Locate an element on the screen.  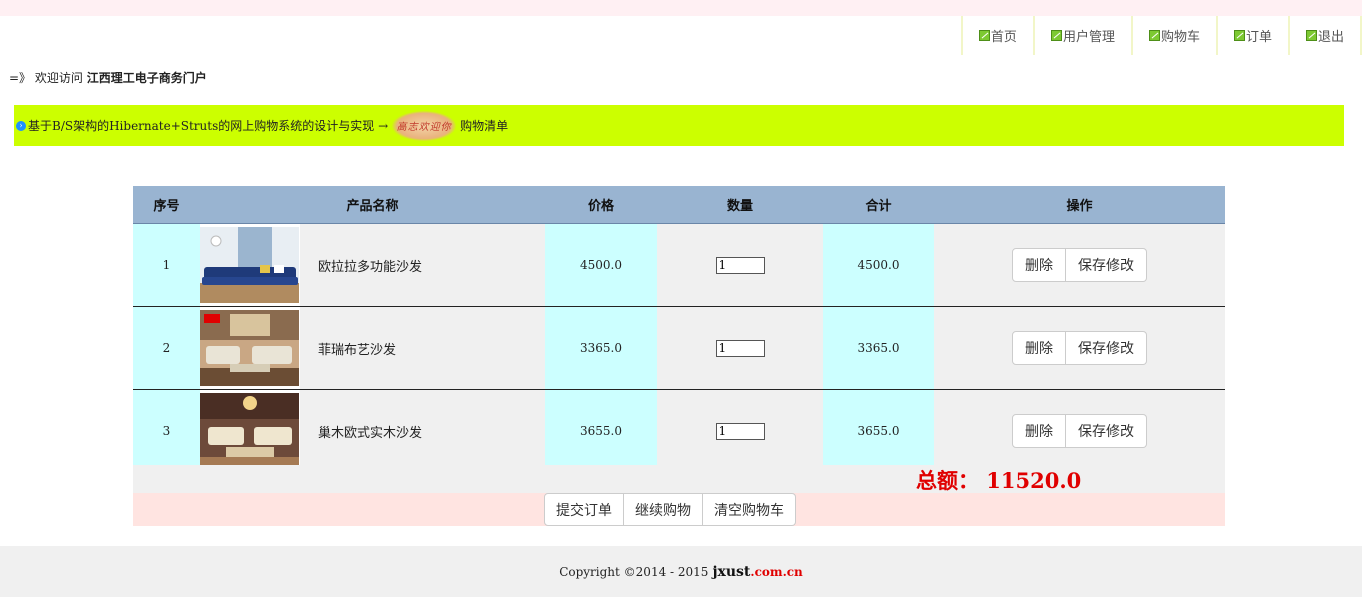
product-name: 欧拉拉多功能沙发 is located at coordinates (422, 265).